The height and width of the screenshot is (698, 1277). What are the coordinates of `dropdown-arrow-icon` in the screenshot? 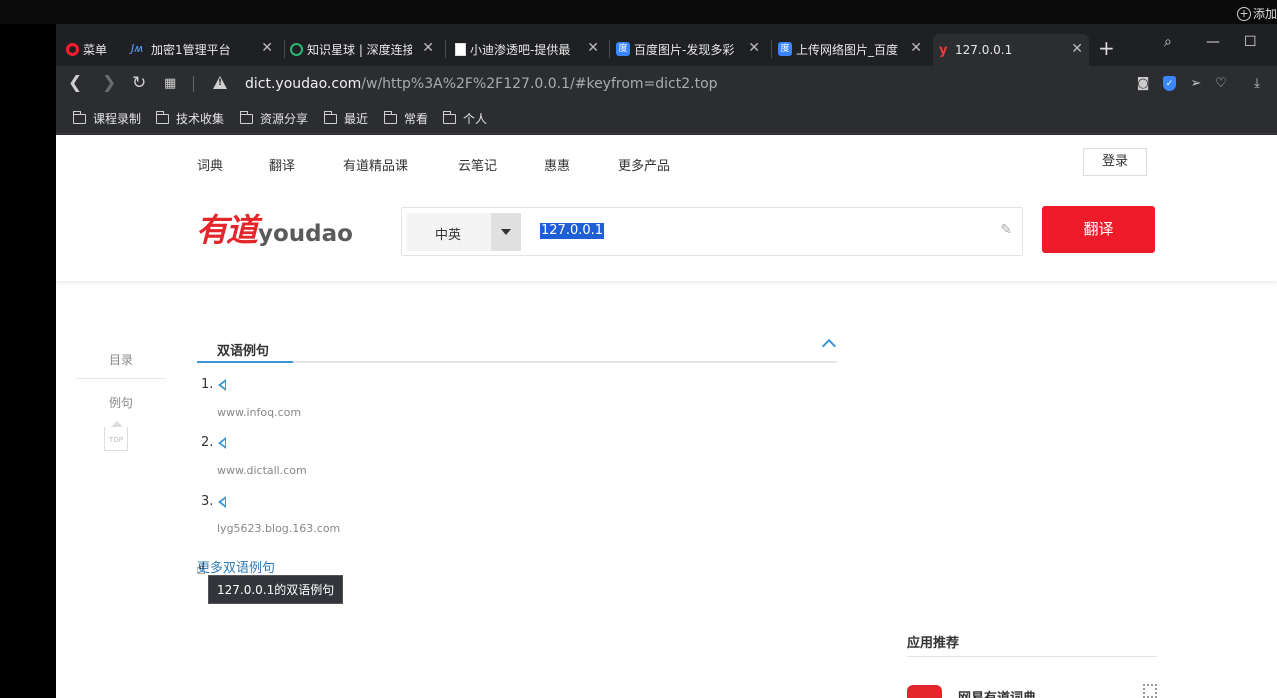 It's located at (506, 232).